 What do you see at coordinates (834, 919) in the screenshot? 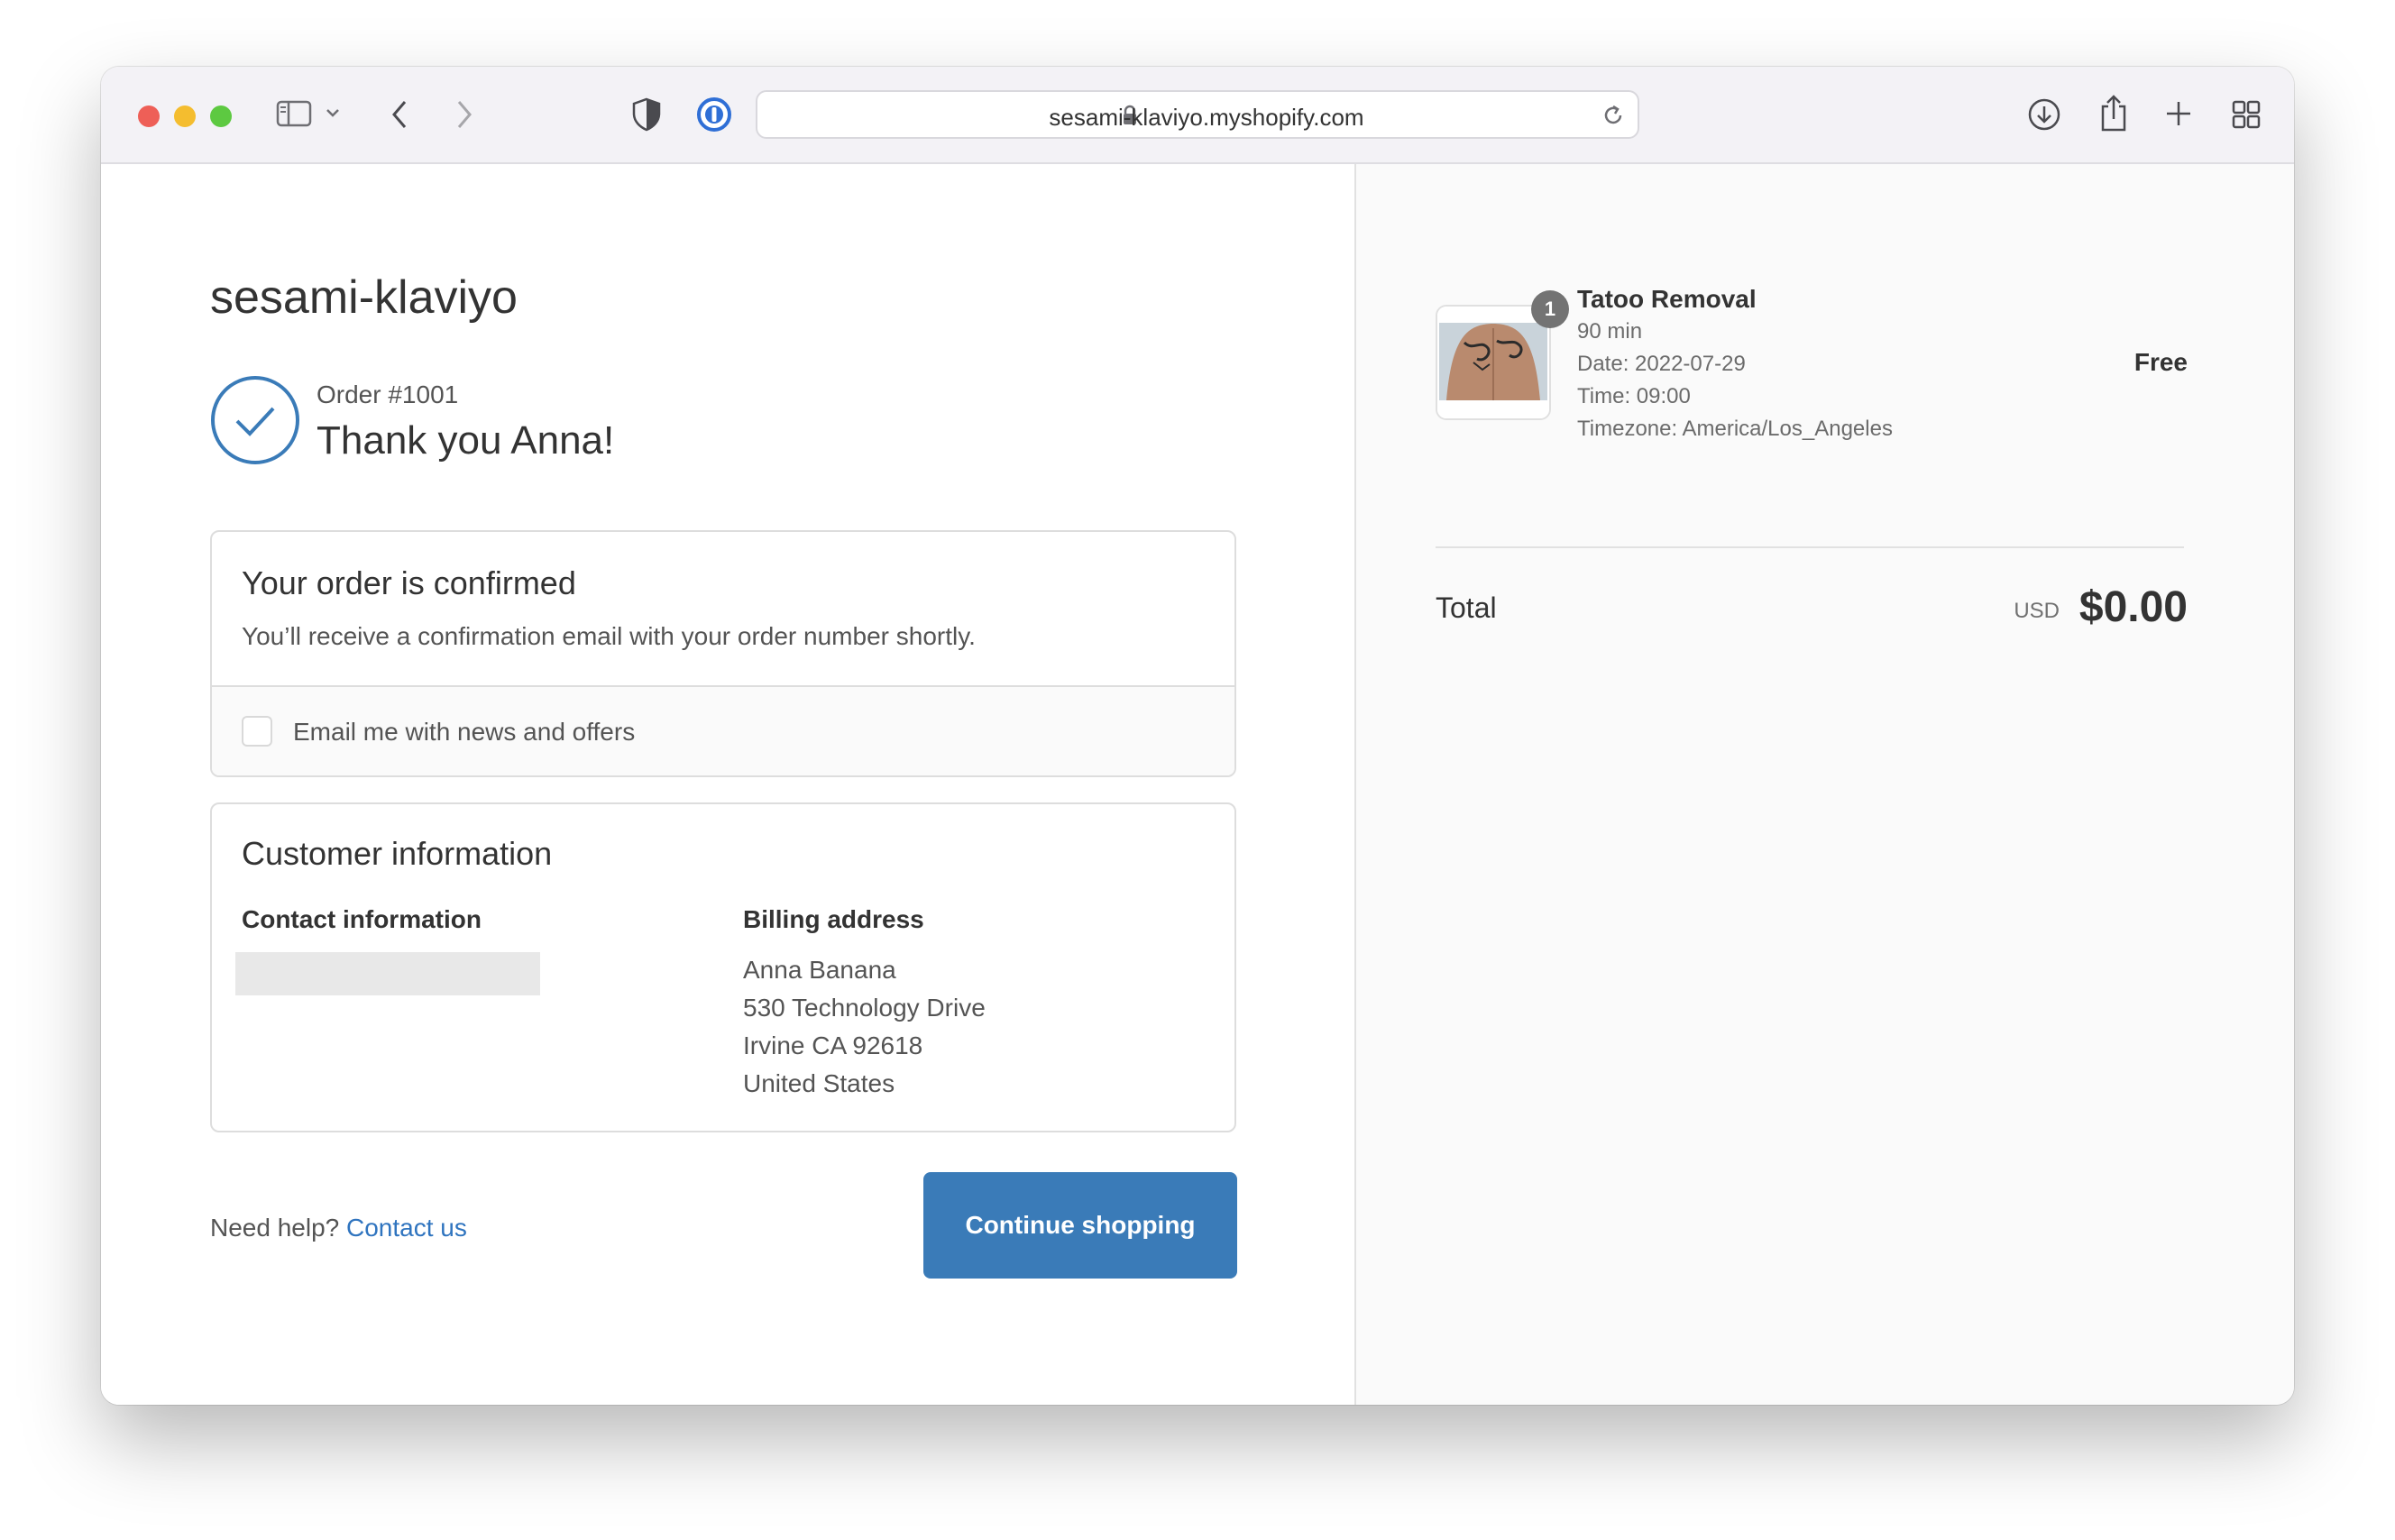
I see `billing-address-heading: Billing address` at bounding box center [834, 919].